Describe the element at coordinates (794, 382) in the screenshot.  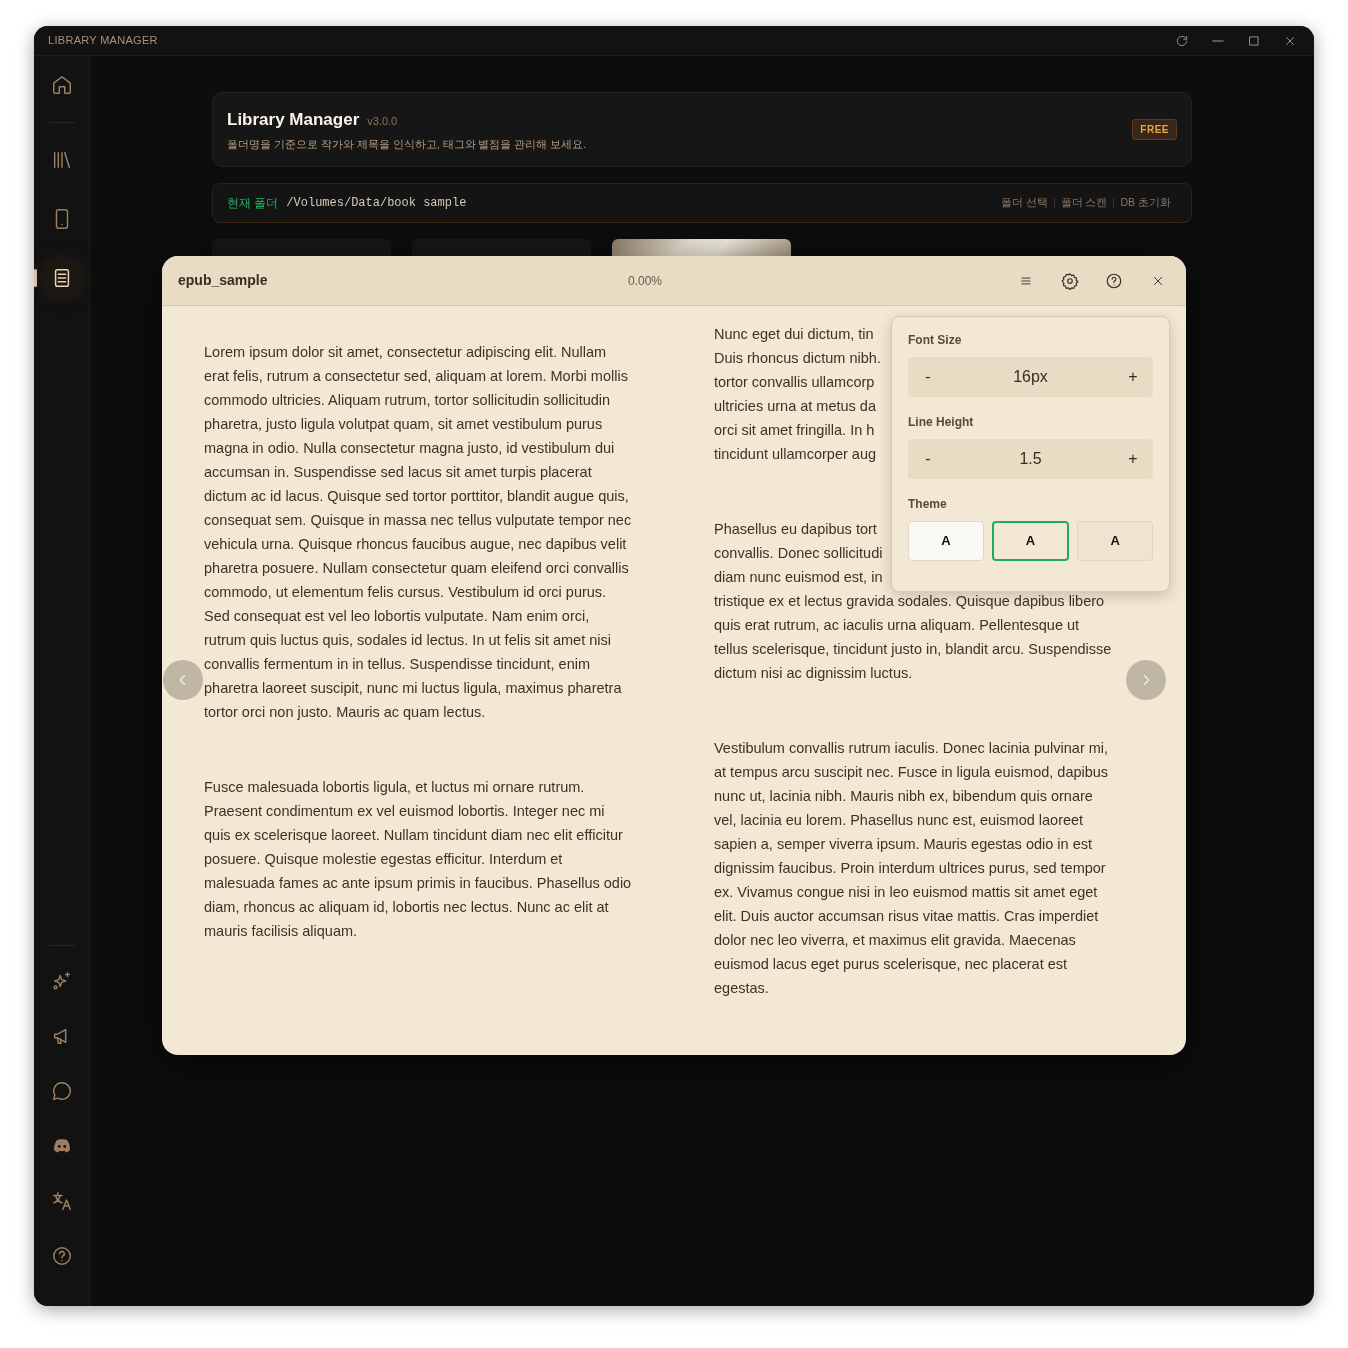
I see `text-line: tortor convallis ullamcorp` at that location.